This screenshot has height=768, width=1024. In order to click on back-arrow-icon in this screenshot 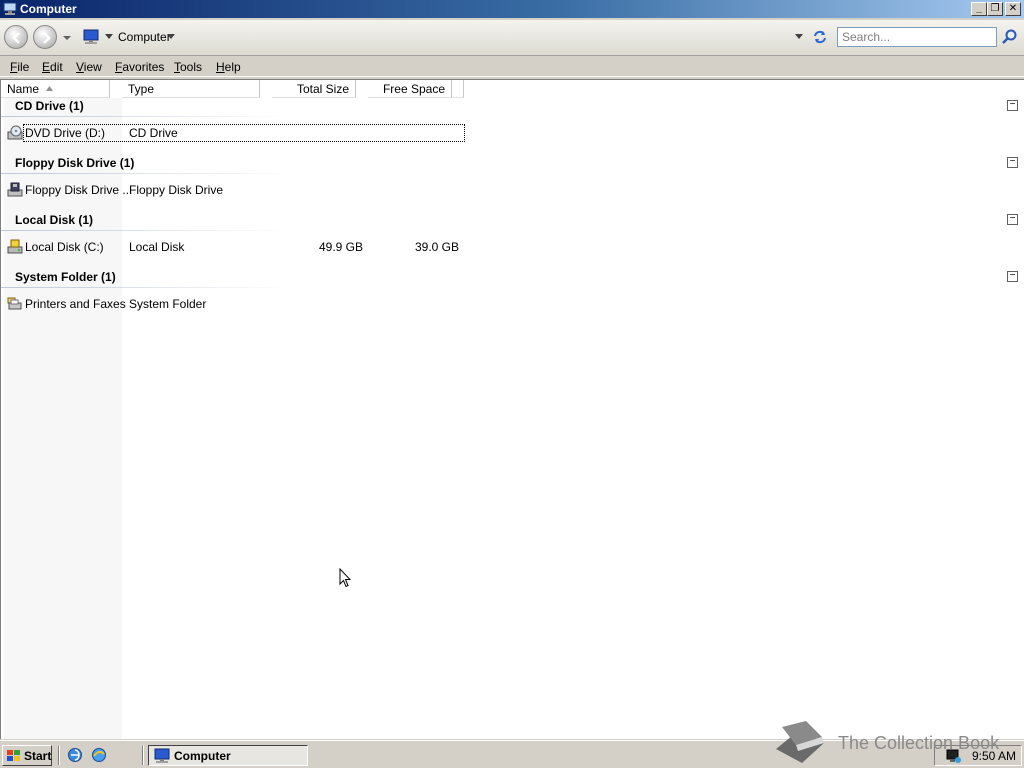, I will do `click(16, 38)`.